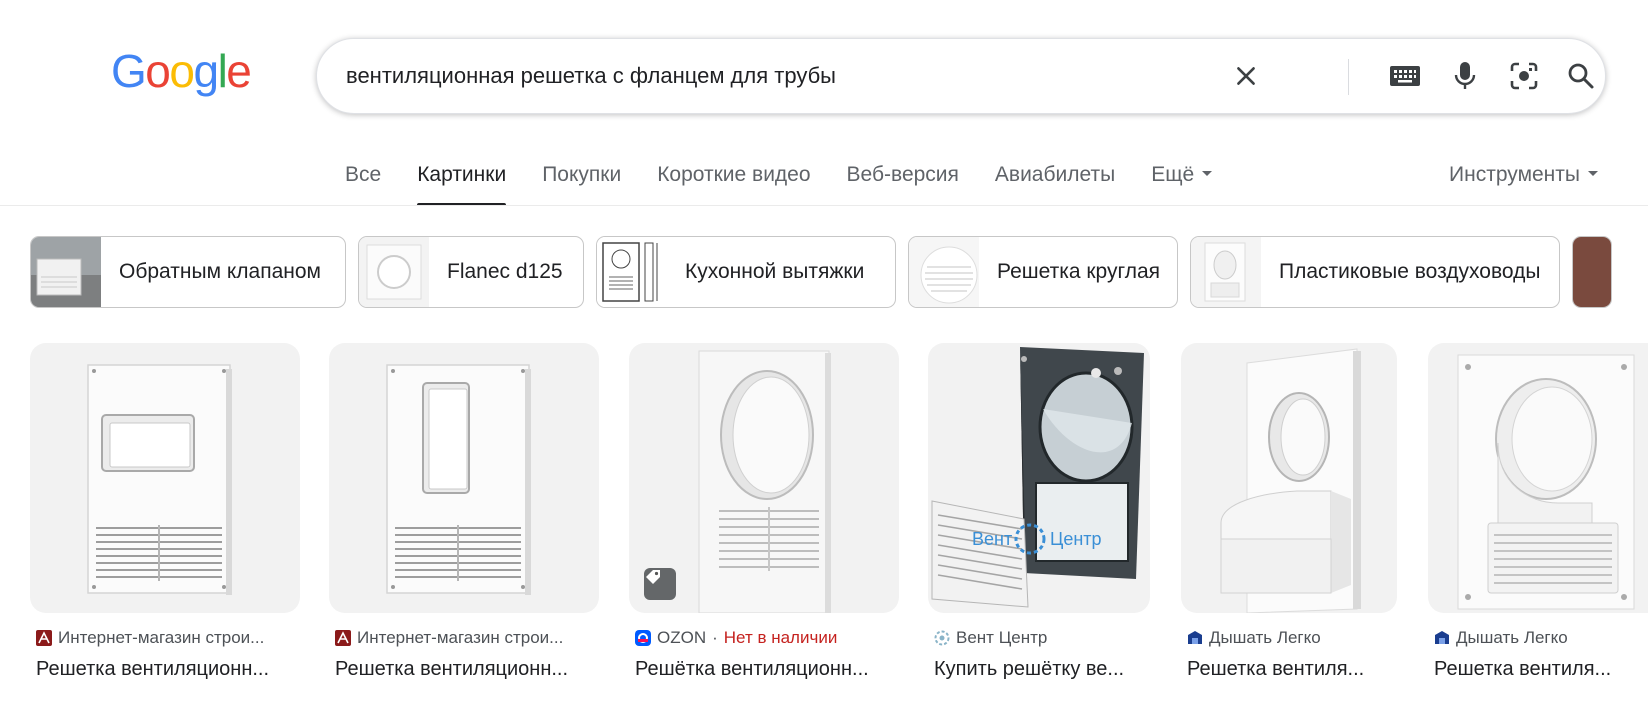 The height and width of the screenshot is (702, 1648). What do you see at coordinates (1514, 174) in the screenshot?
I see `tools-label: Инструменты` at bounding box center [1514, 174].